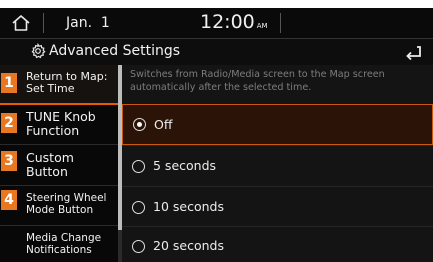 This screenshot has height=262, width=433. I want to click on page-title: Advanced Settings, so click(115, 51).